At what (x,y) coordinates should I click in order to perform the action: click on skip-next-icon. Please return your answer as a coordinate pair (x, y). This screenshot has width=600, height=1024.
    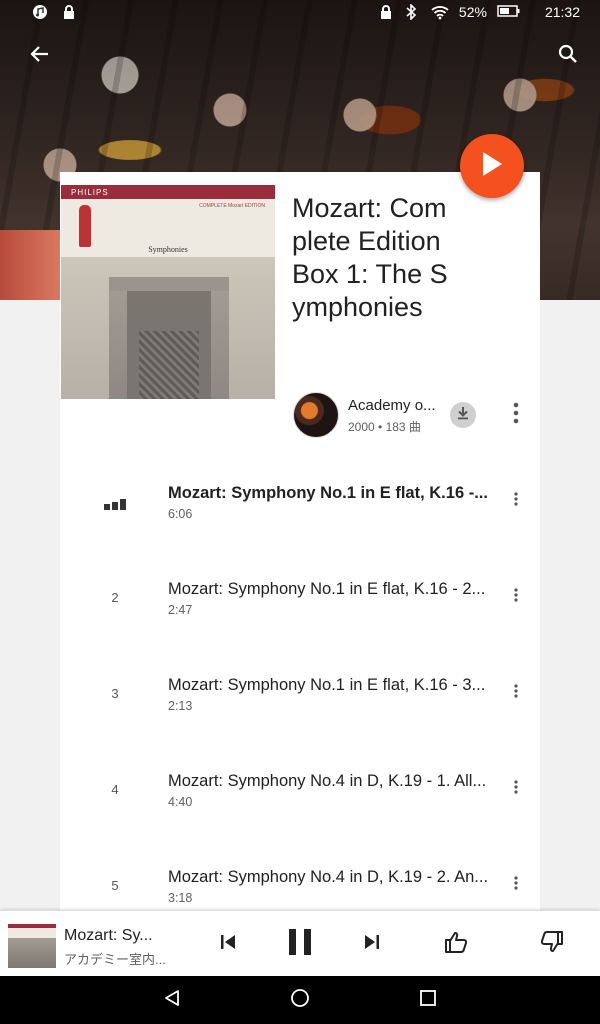
    Looking at the image, I should click on (372, 944).